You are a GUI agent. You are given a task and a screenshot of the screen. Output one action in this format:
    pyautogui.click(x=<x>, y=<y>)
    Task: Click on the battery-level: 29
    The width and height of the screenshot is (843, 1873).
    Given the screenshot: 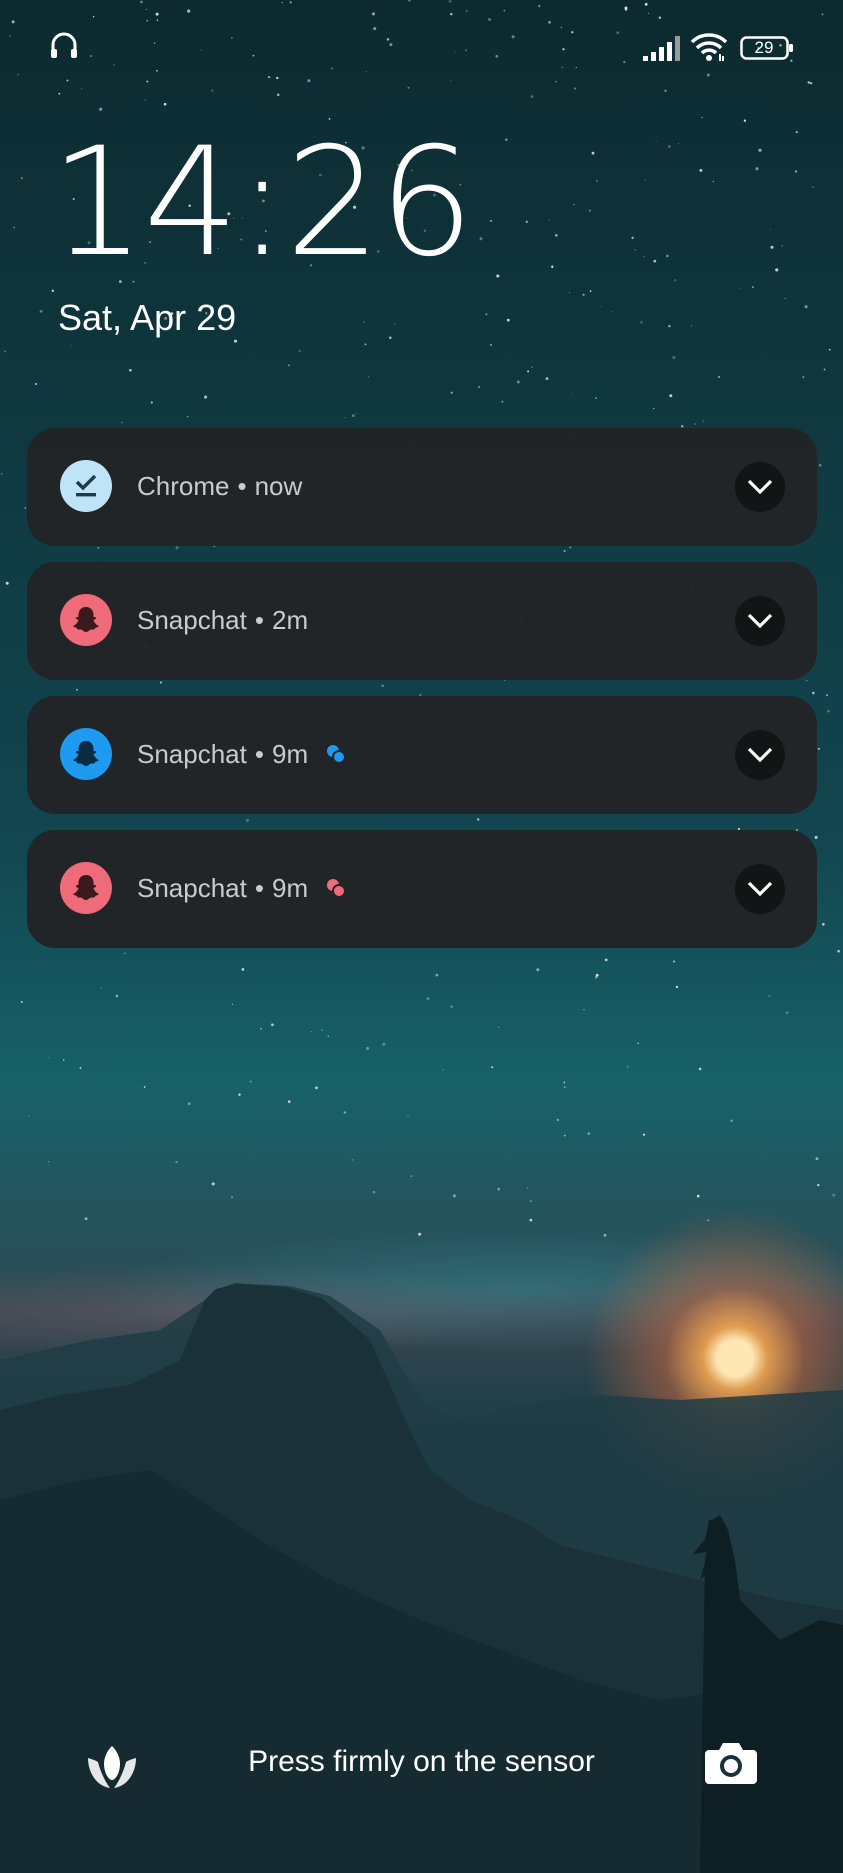 What is the action you would take?
    pyautogui.click(x=764, y=47)
    